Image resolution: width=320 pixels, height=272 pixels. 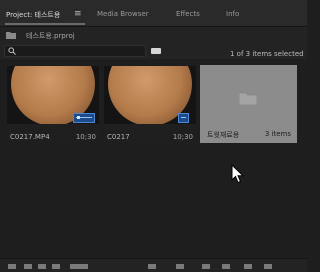 I want to click on mouse-pointer-icon, so click(x=238, y=174).